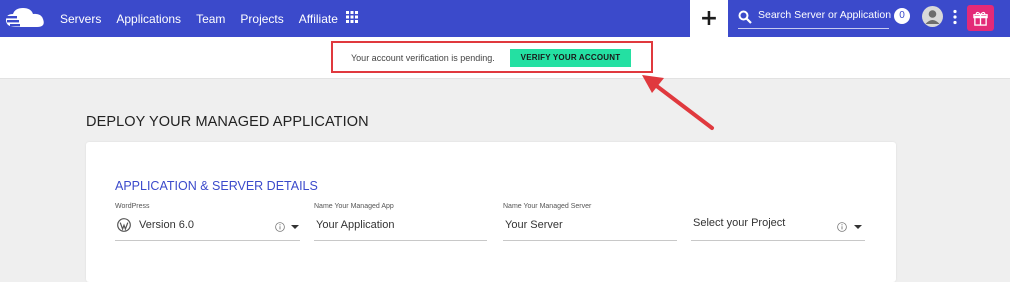 Image resolution: width=1010 pixels, height=282 pixels. Describe the element at coordinates (261, 19) in the screenshot. I see `nav-projects: Projects` at that location.